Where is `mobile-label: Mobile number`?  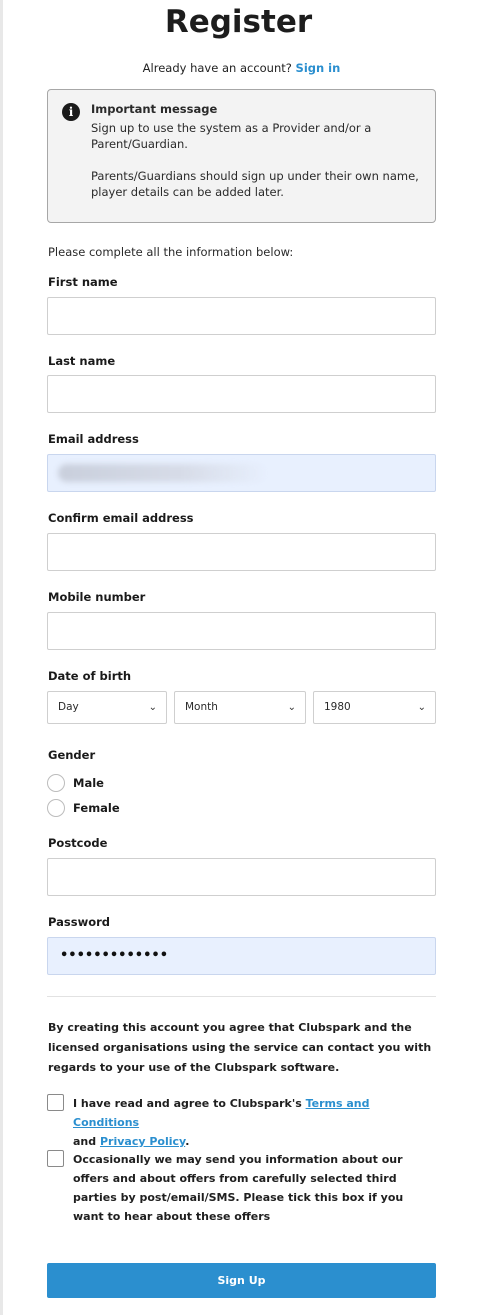
mobile-label: Mobile number is located at coordinates (97, 597).